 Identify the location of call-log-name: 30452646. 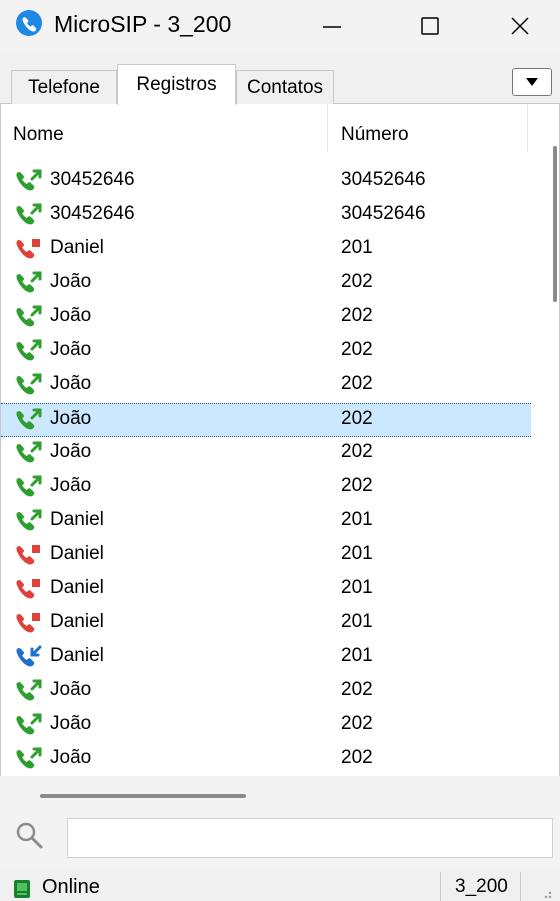
(92, 213).